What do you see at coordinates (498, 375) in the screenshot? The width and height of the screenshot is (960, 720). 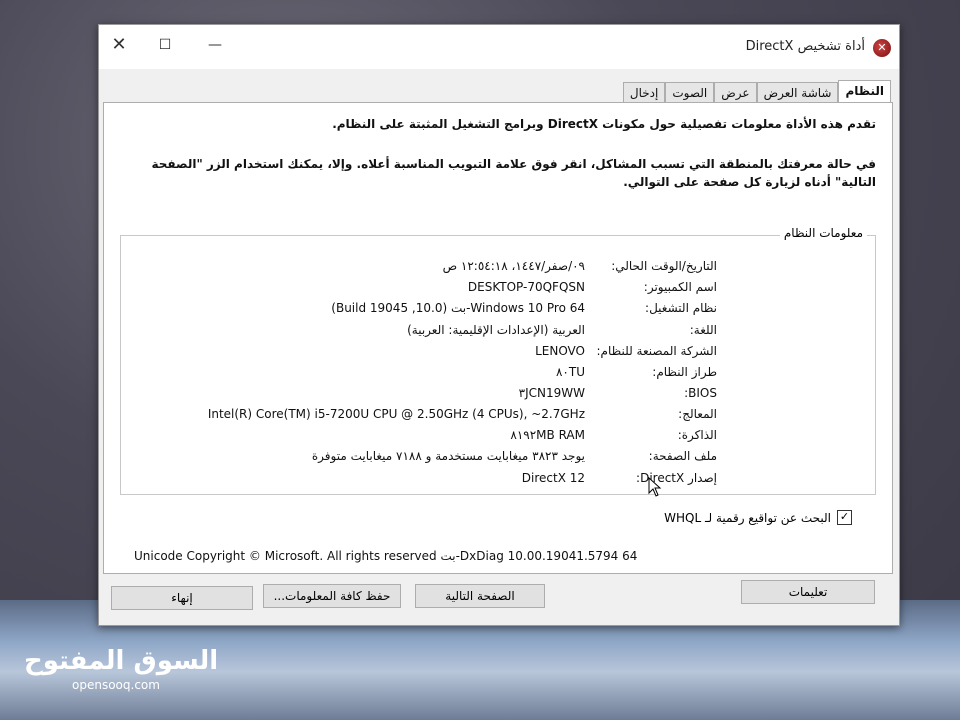 I see `info-row: طراز النظام: ٨٠TU` at bounding box center [498, 375].